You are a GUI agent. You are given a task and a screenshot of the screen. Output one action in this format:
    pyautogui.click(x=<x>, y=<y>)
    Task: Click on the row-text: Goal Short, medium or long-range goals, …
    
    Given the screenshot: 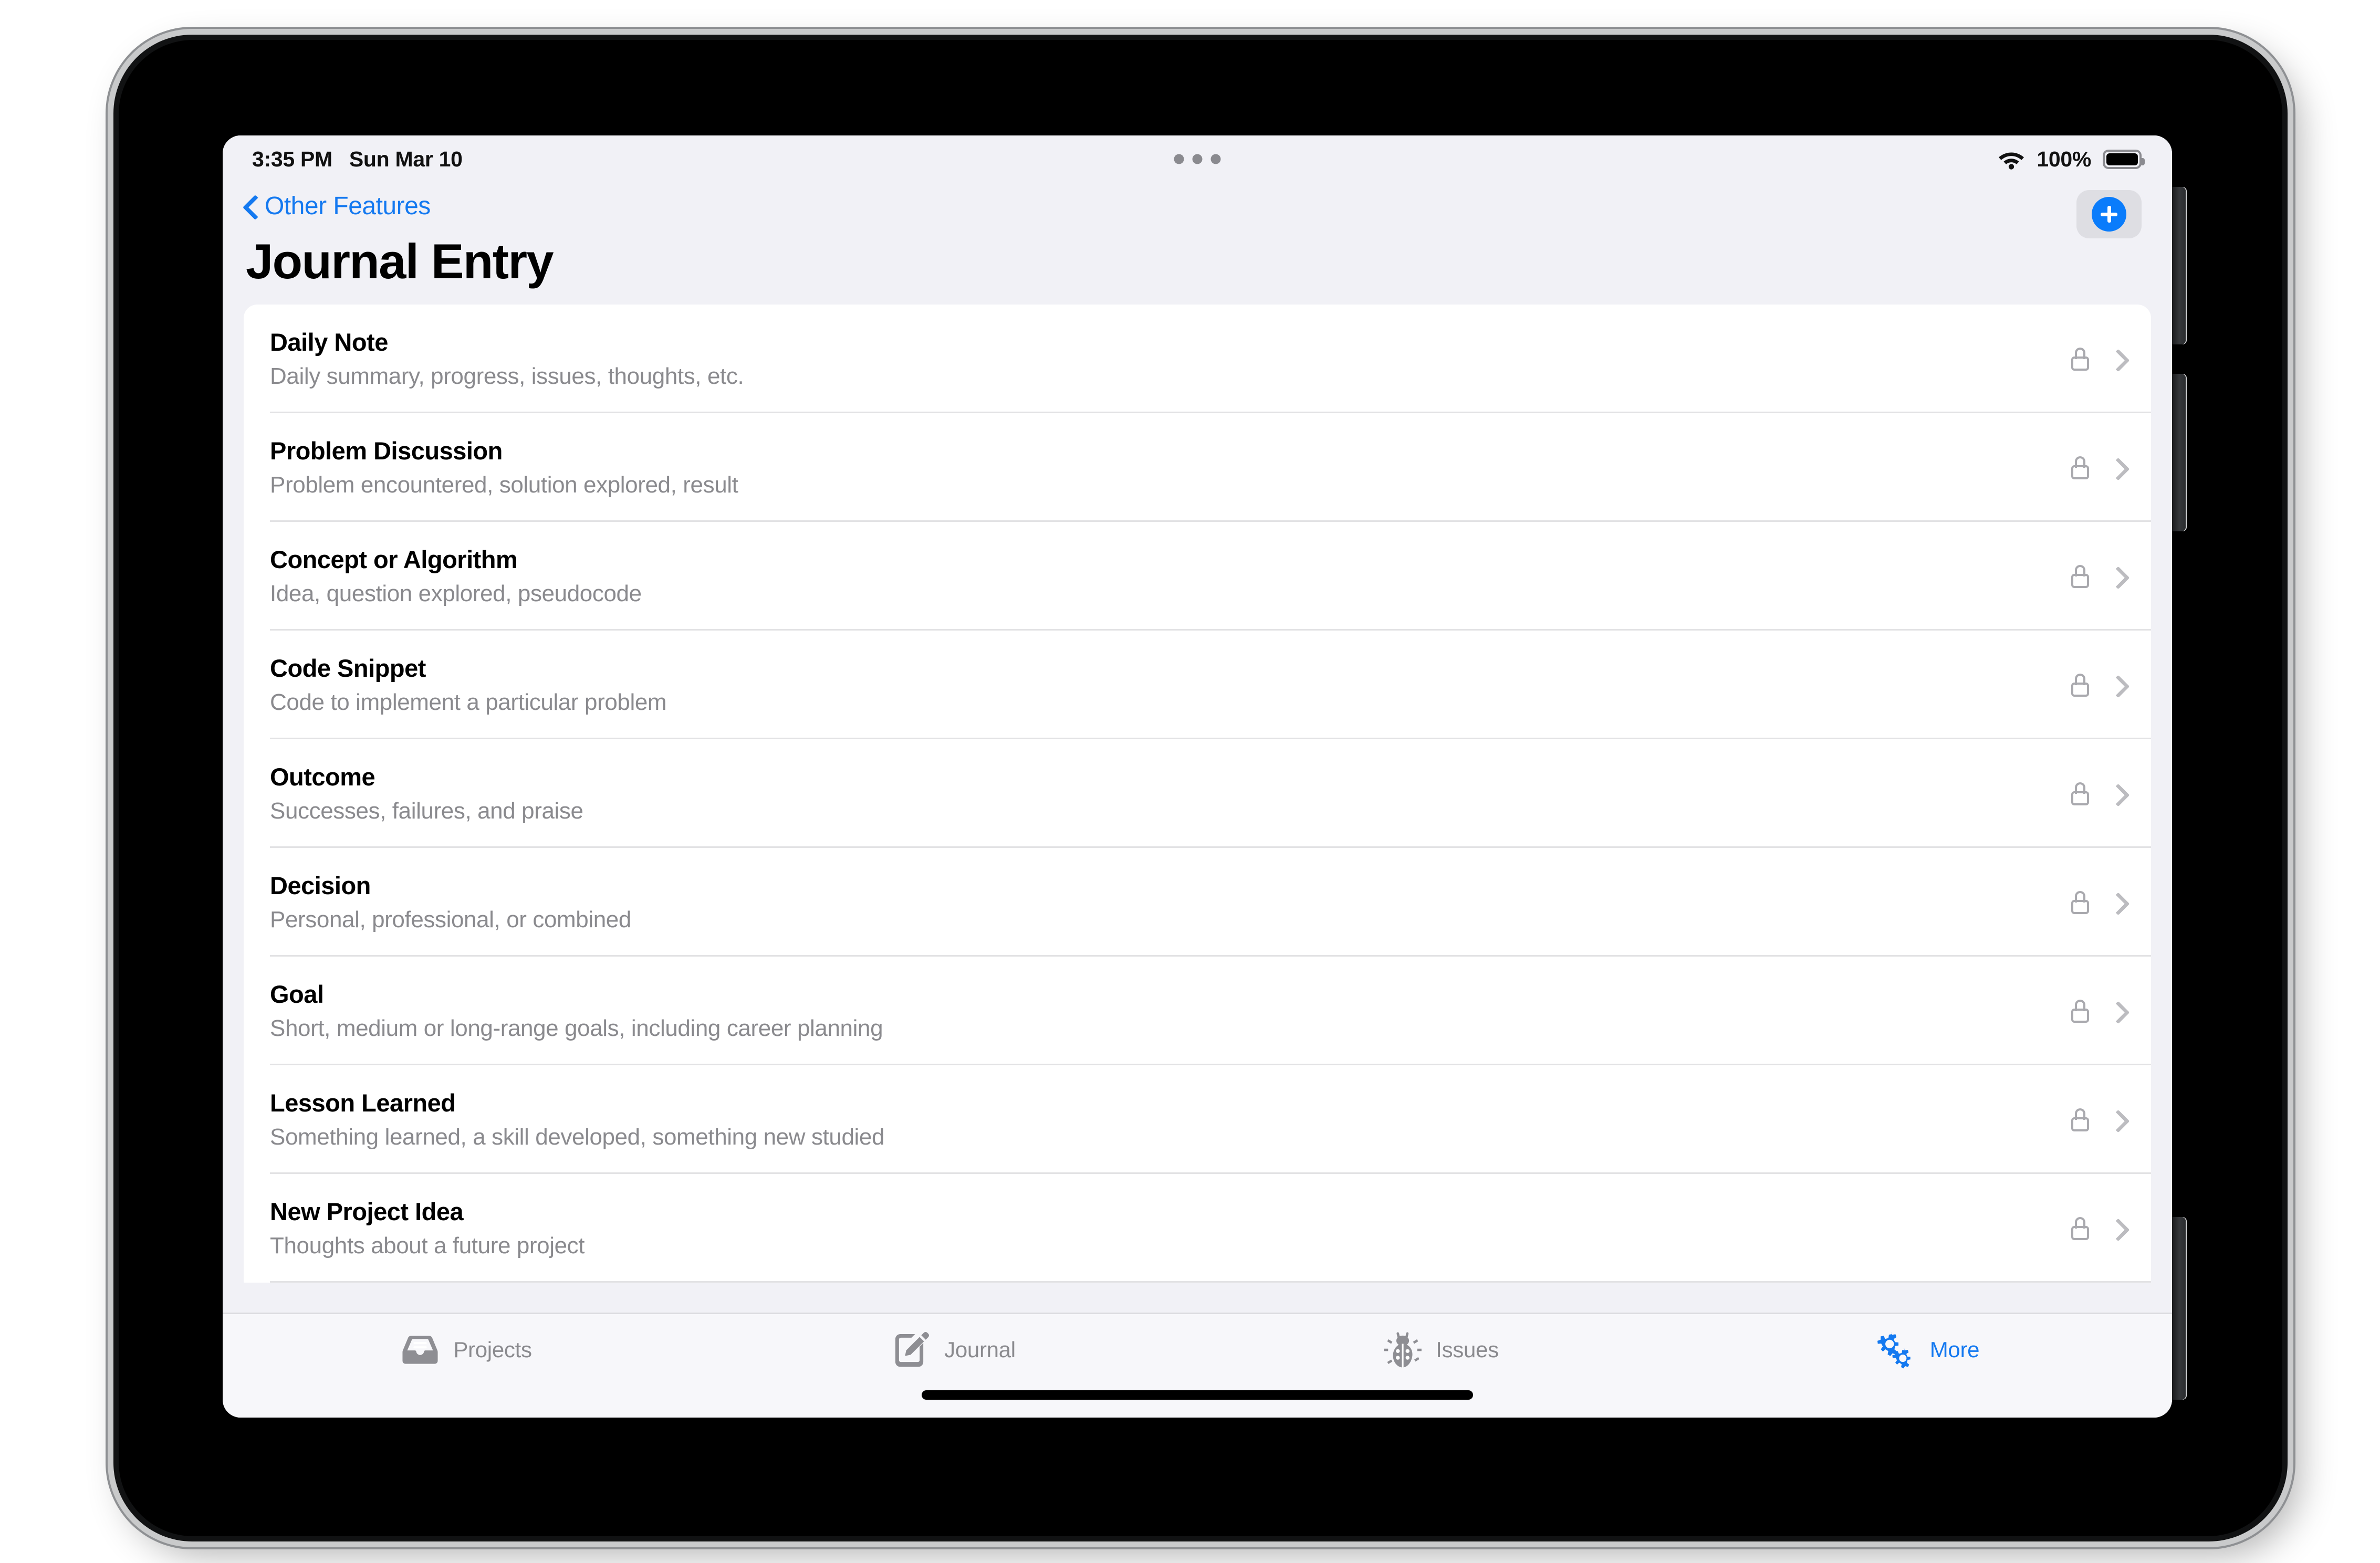 What is the action you would take?
    pyautogui.click(x=1170, y=1011)
    